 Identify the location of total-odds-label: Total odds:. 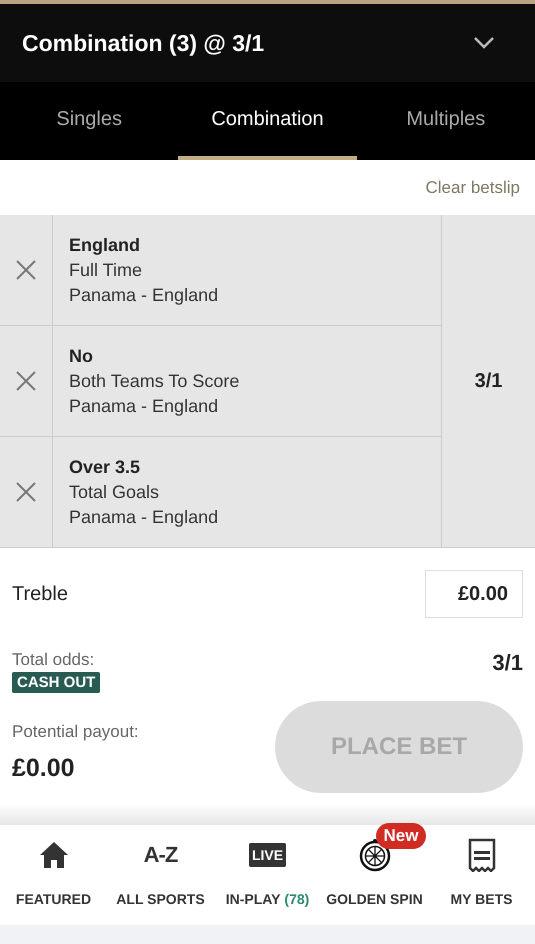
(53, 660).